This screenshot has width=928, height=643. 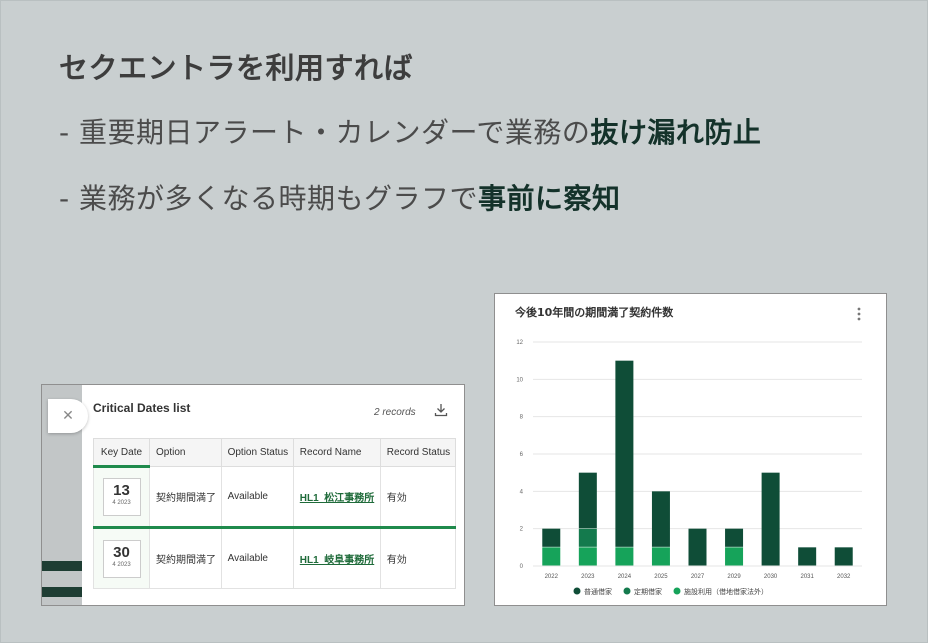 What do you see at coordinates (269, 198) in the screenshot?
I see `bullet-graph-text: - 業務が多くなる時期もグラフで` at bounding box center [269, 198].